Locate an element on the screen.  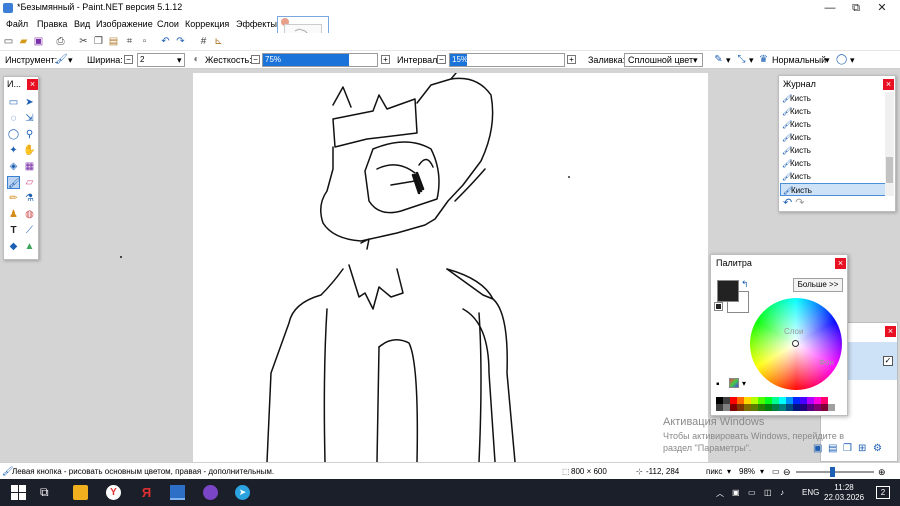
hardness-increase-button: + is located at coordinates (385, 59).